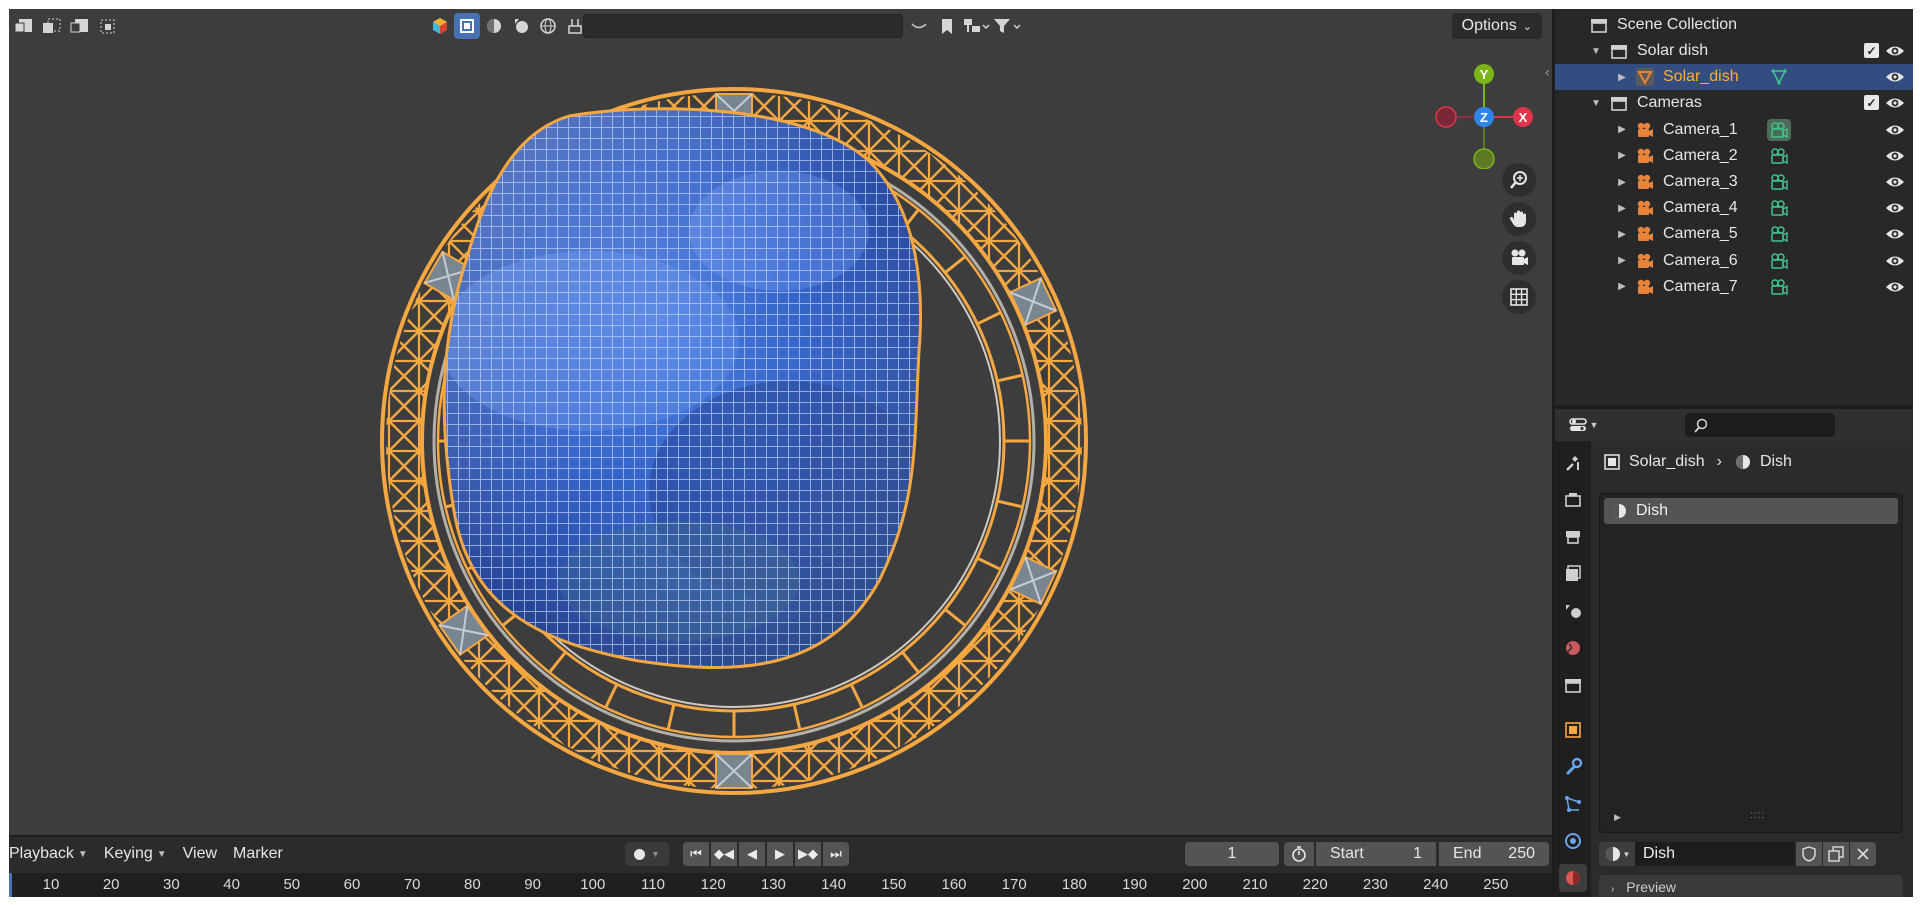  I want to click on filter-dropdown-icon, so click(1007, 26).